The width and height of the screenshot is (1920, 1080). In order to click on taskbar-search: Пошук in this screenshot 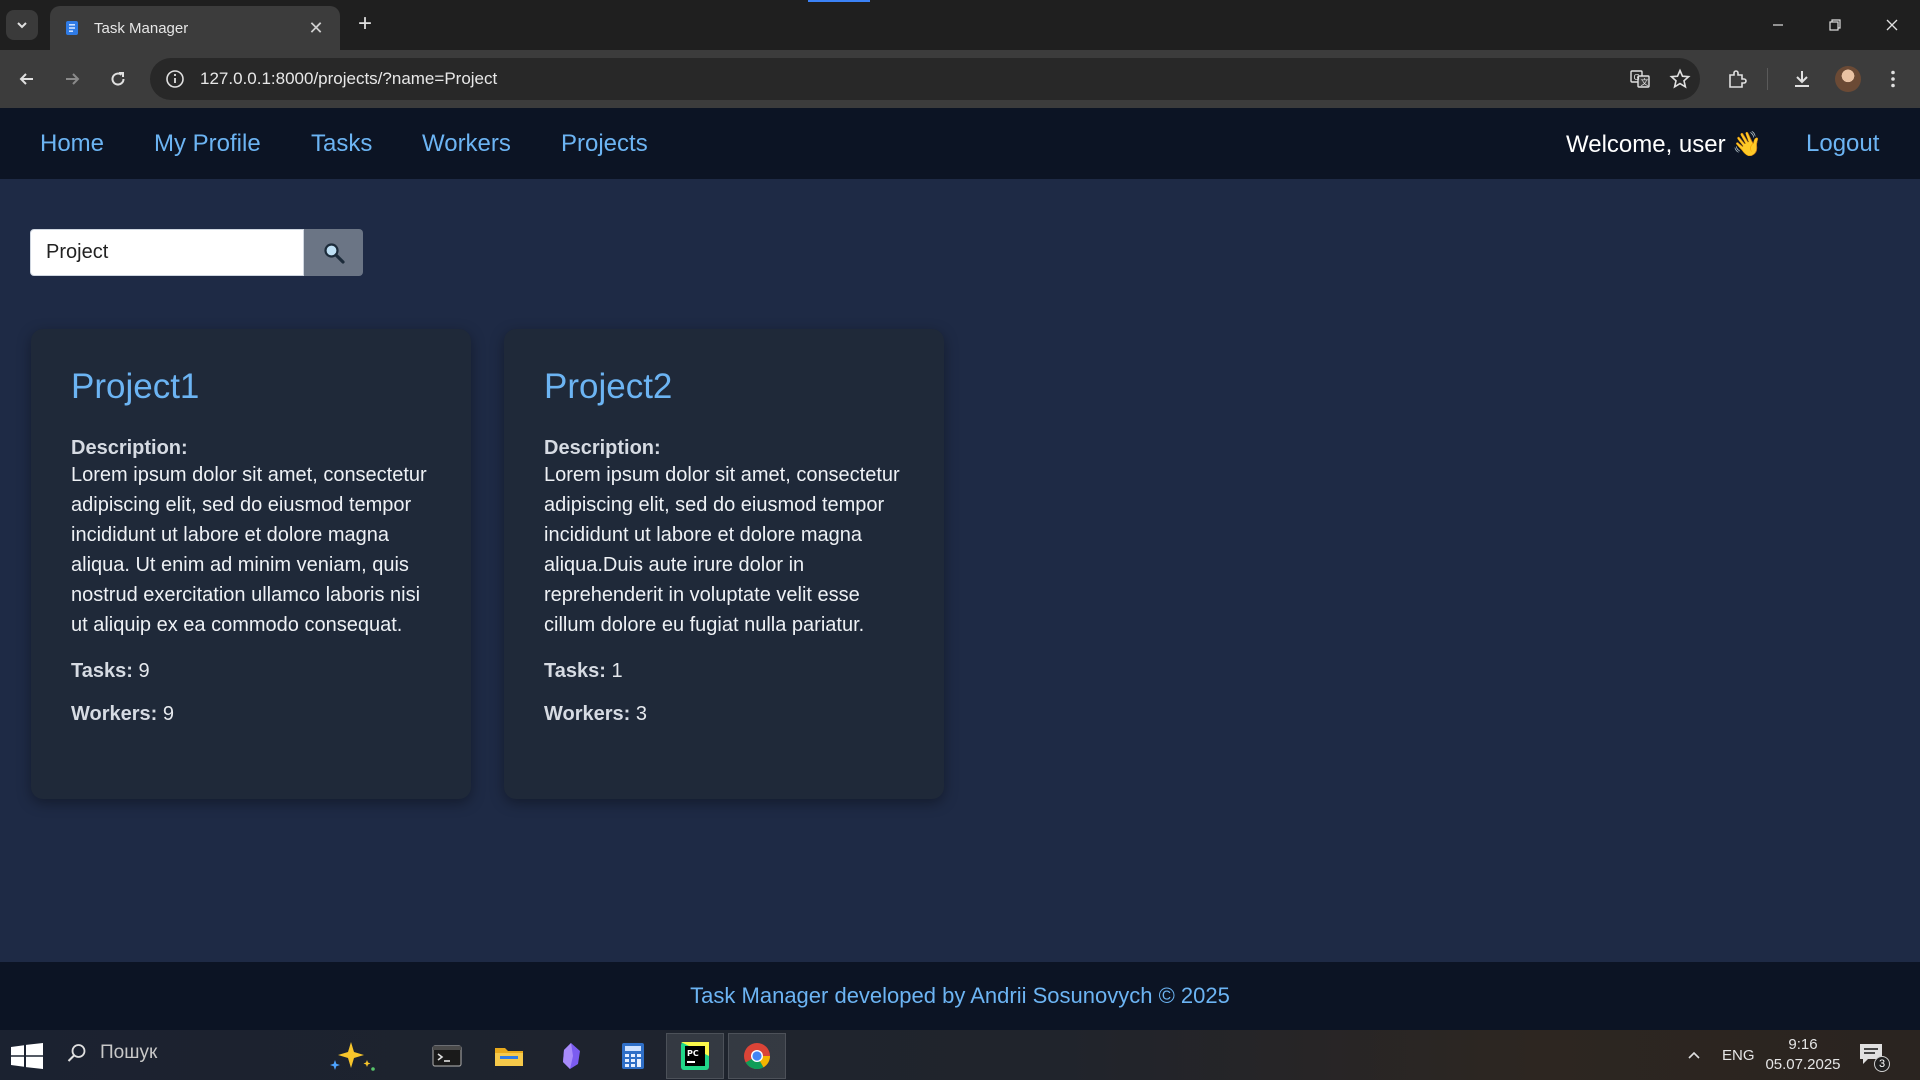, I will do `click(111, 1053)`.